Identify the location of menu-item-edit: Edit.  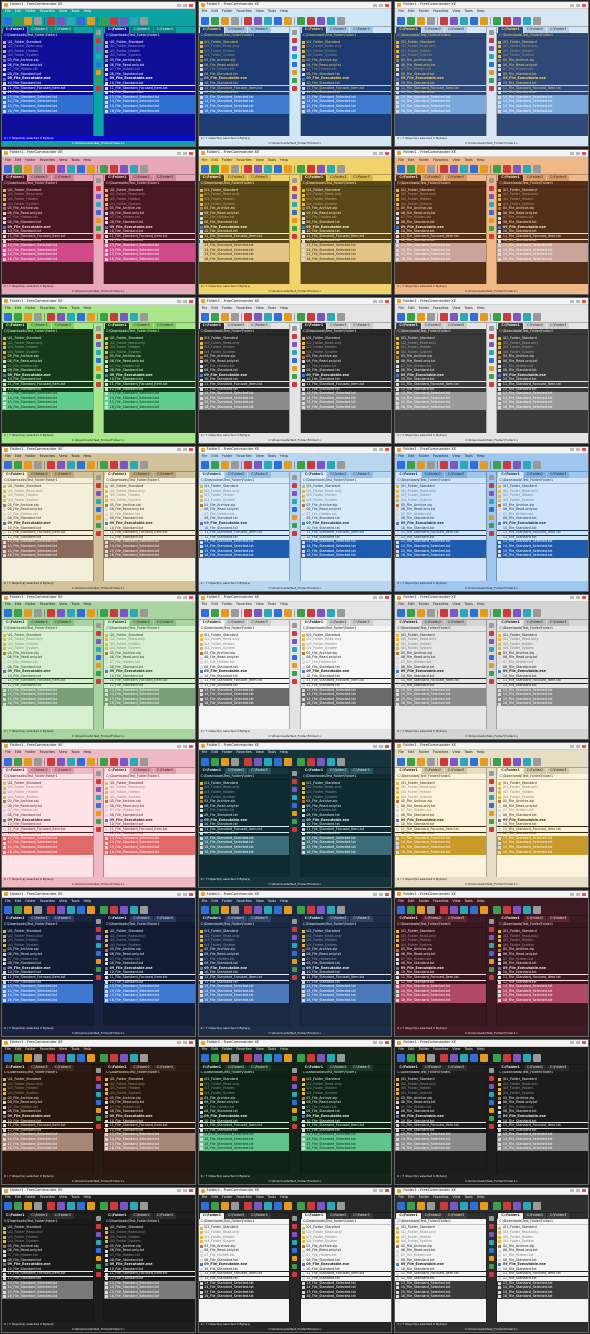
(18, 160).